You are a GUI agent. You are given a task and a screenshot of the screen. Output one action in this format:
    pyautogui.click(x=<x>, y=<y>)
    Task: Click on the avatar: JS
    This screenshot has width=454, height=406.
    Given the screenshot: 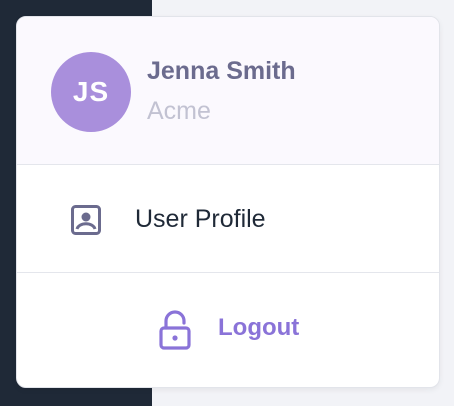 What is the action you would take?
    pyautogui.click(x=91, y=92)
    